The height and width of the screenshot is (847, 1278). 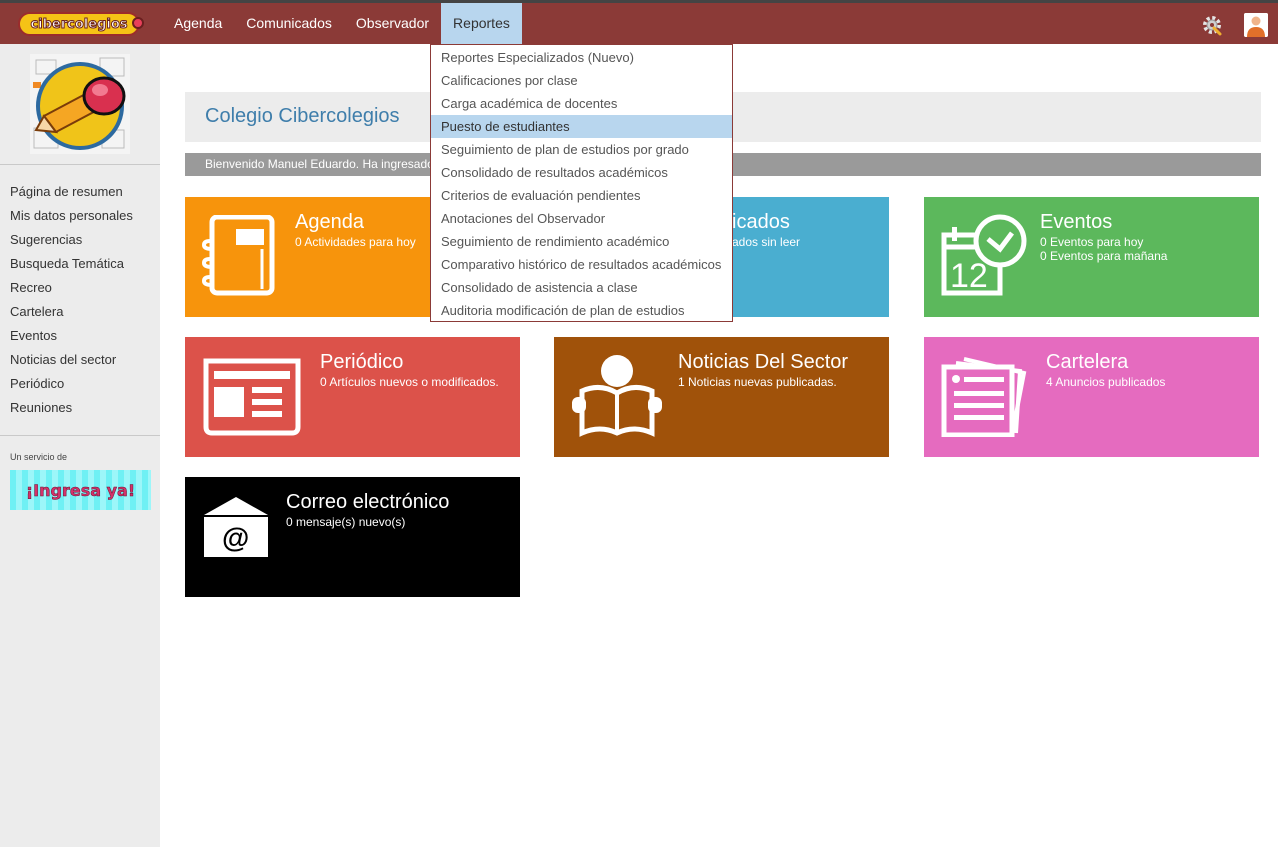 What do you see at coordinates (1092, 242) in the screenshot?
I see `tile-subtitle-line: 0 Eventos para hoy` at bounding box center [1092, 242].